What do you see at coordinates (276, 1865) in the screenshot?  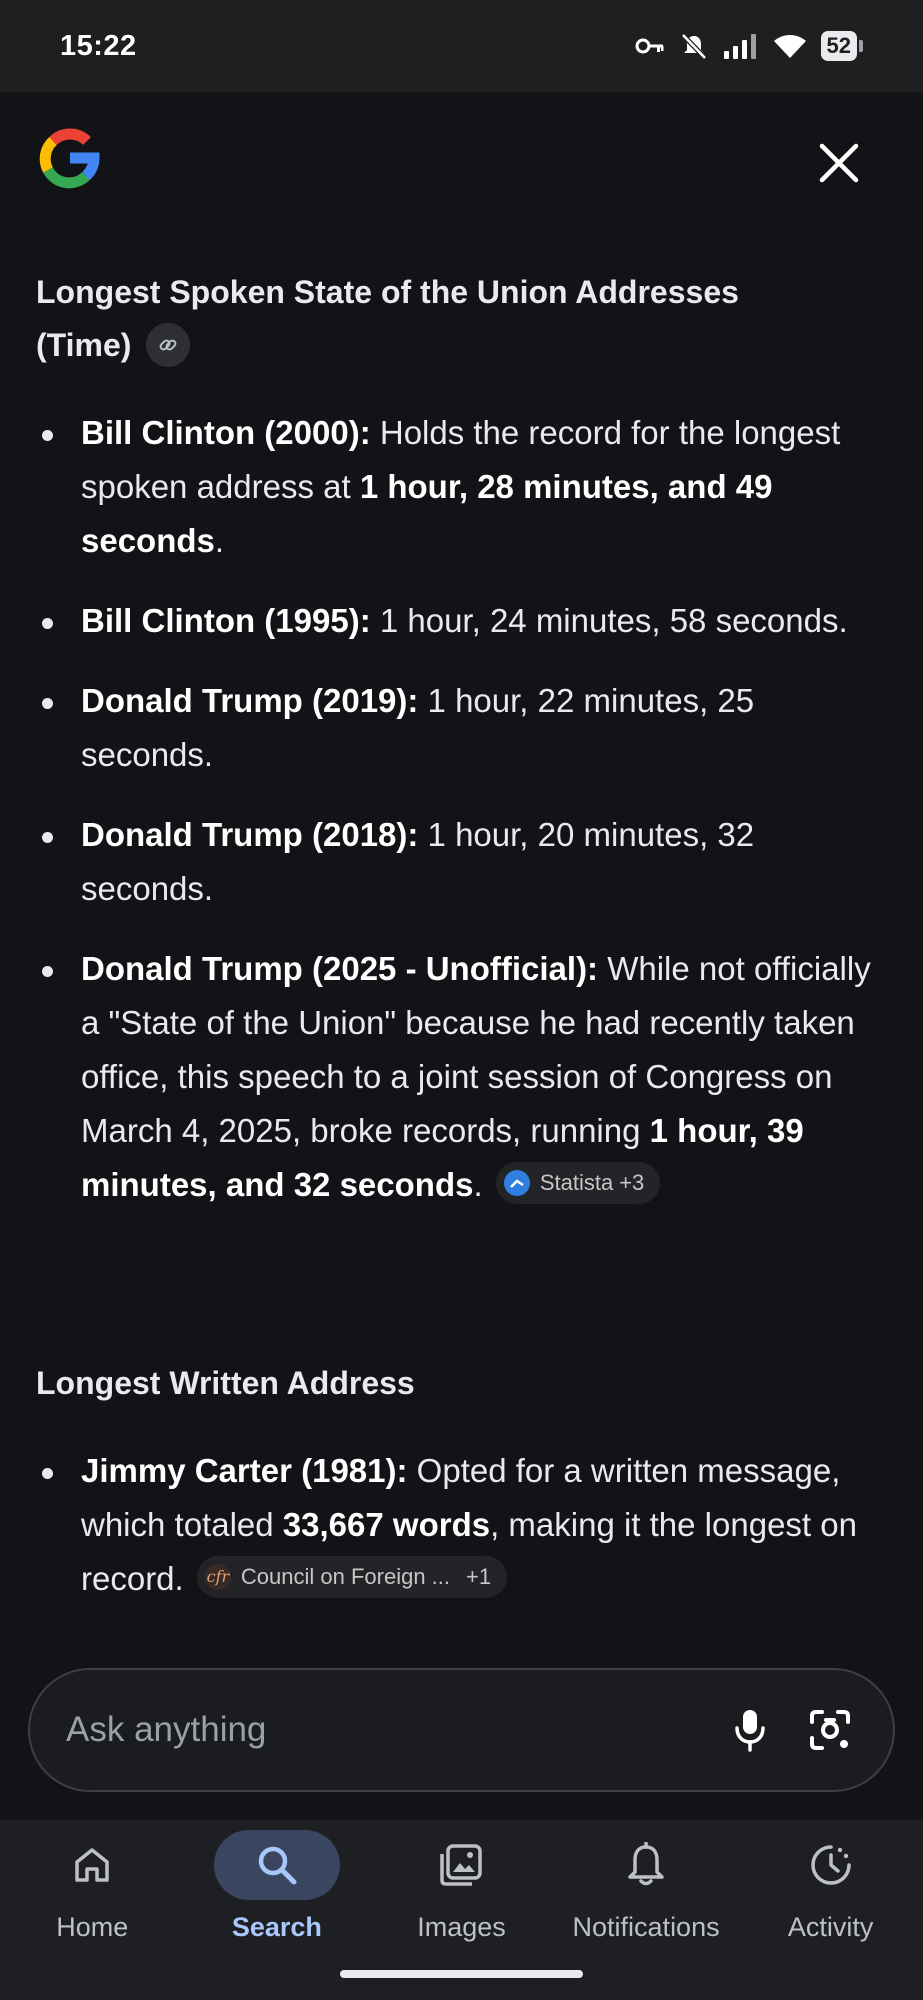 I see `search-icon` at bounding box center [276, 1865].